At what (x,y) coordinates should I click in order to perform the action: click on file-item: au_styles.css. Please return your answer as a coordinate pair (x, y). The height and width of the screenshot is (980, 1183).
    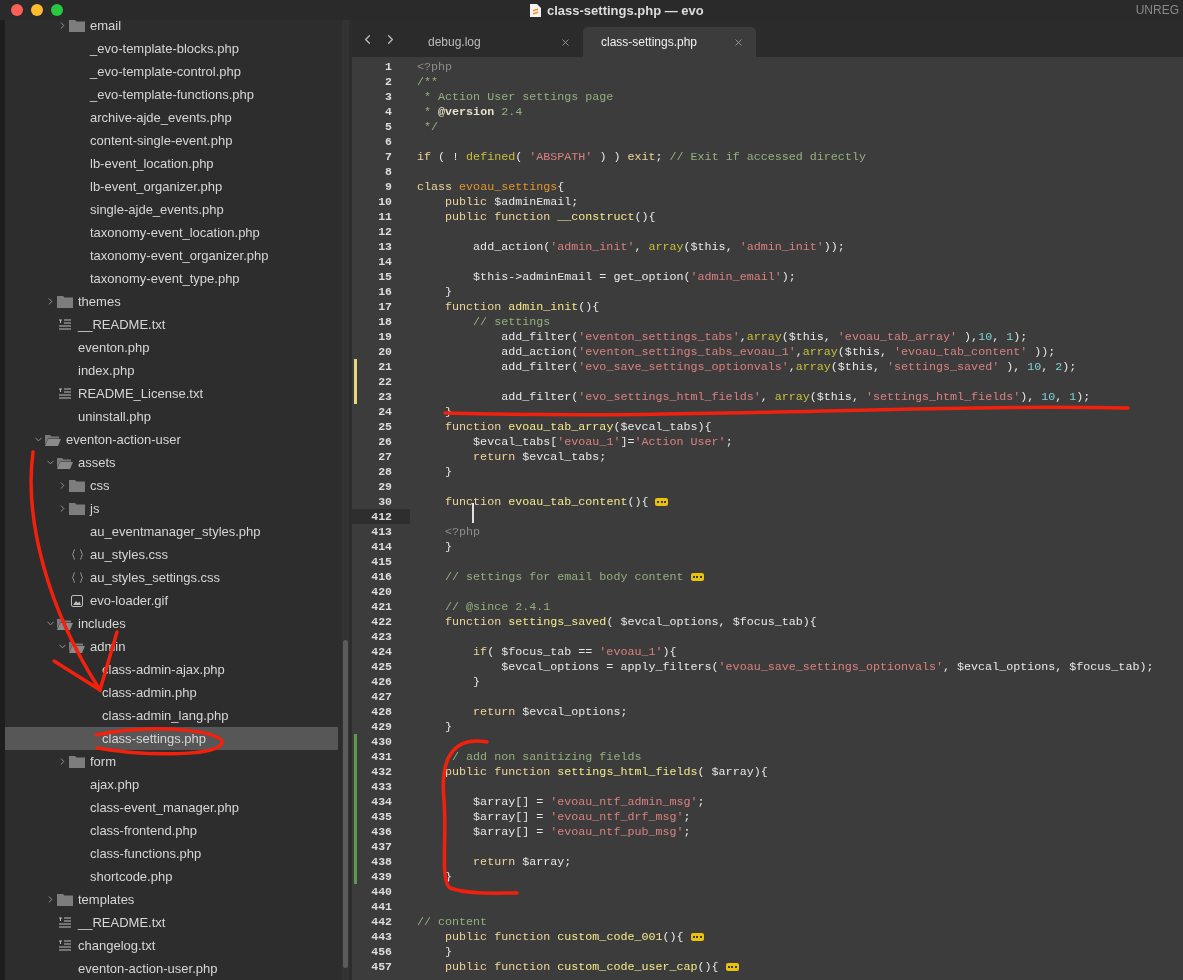
    Looking at the image, I should click on (171, 554).